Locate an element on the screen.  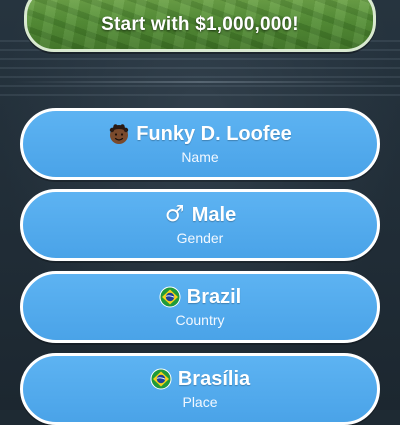
male-symbol-icon: ♂ is located at coordinates (174, 214).